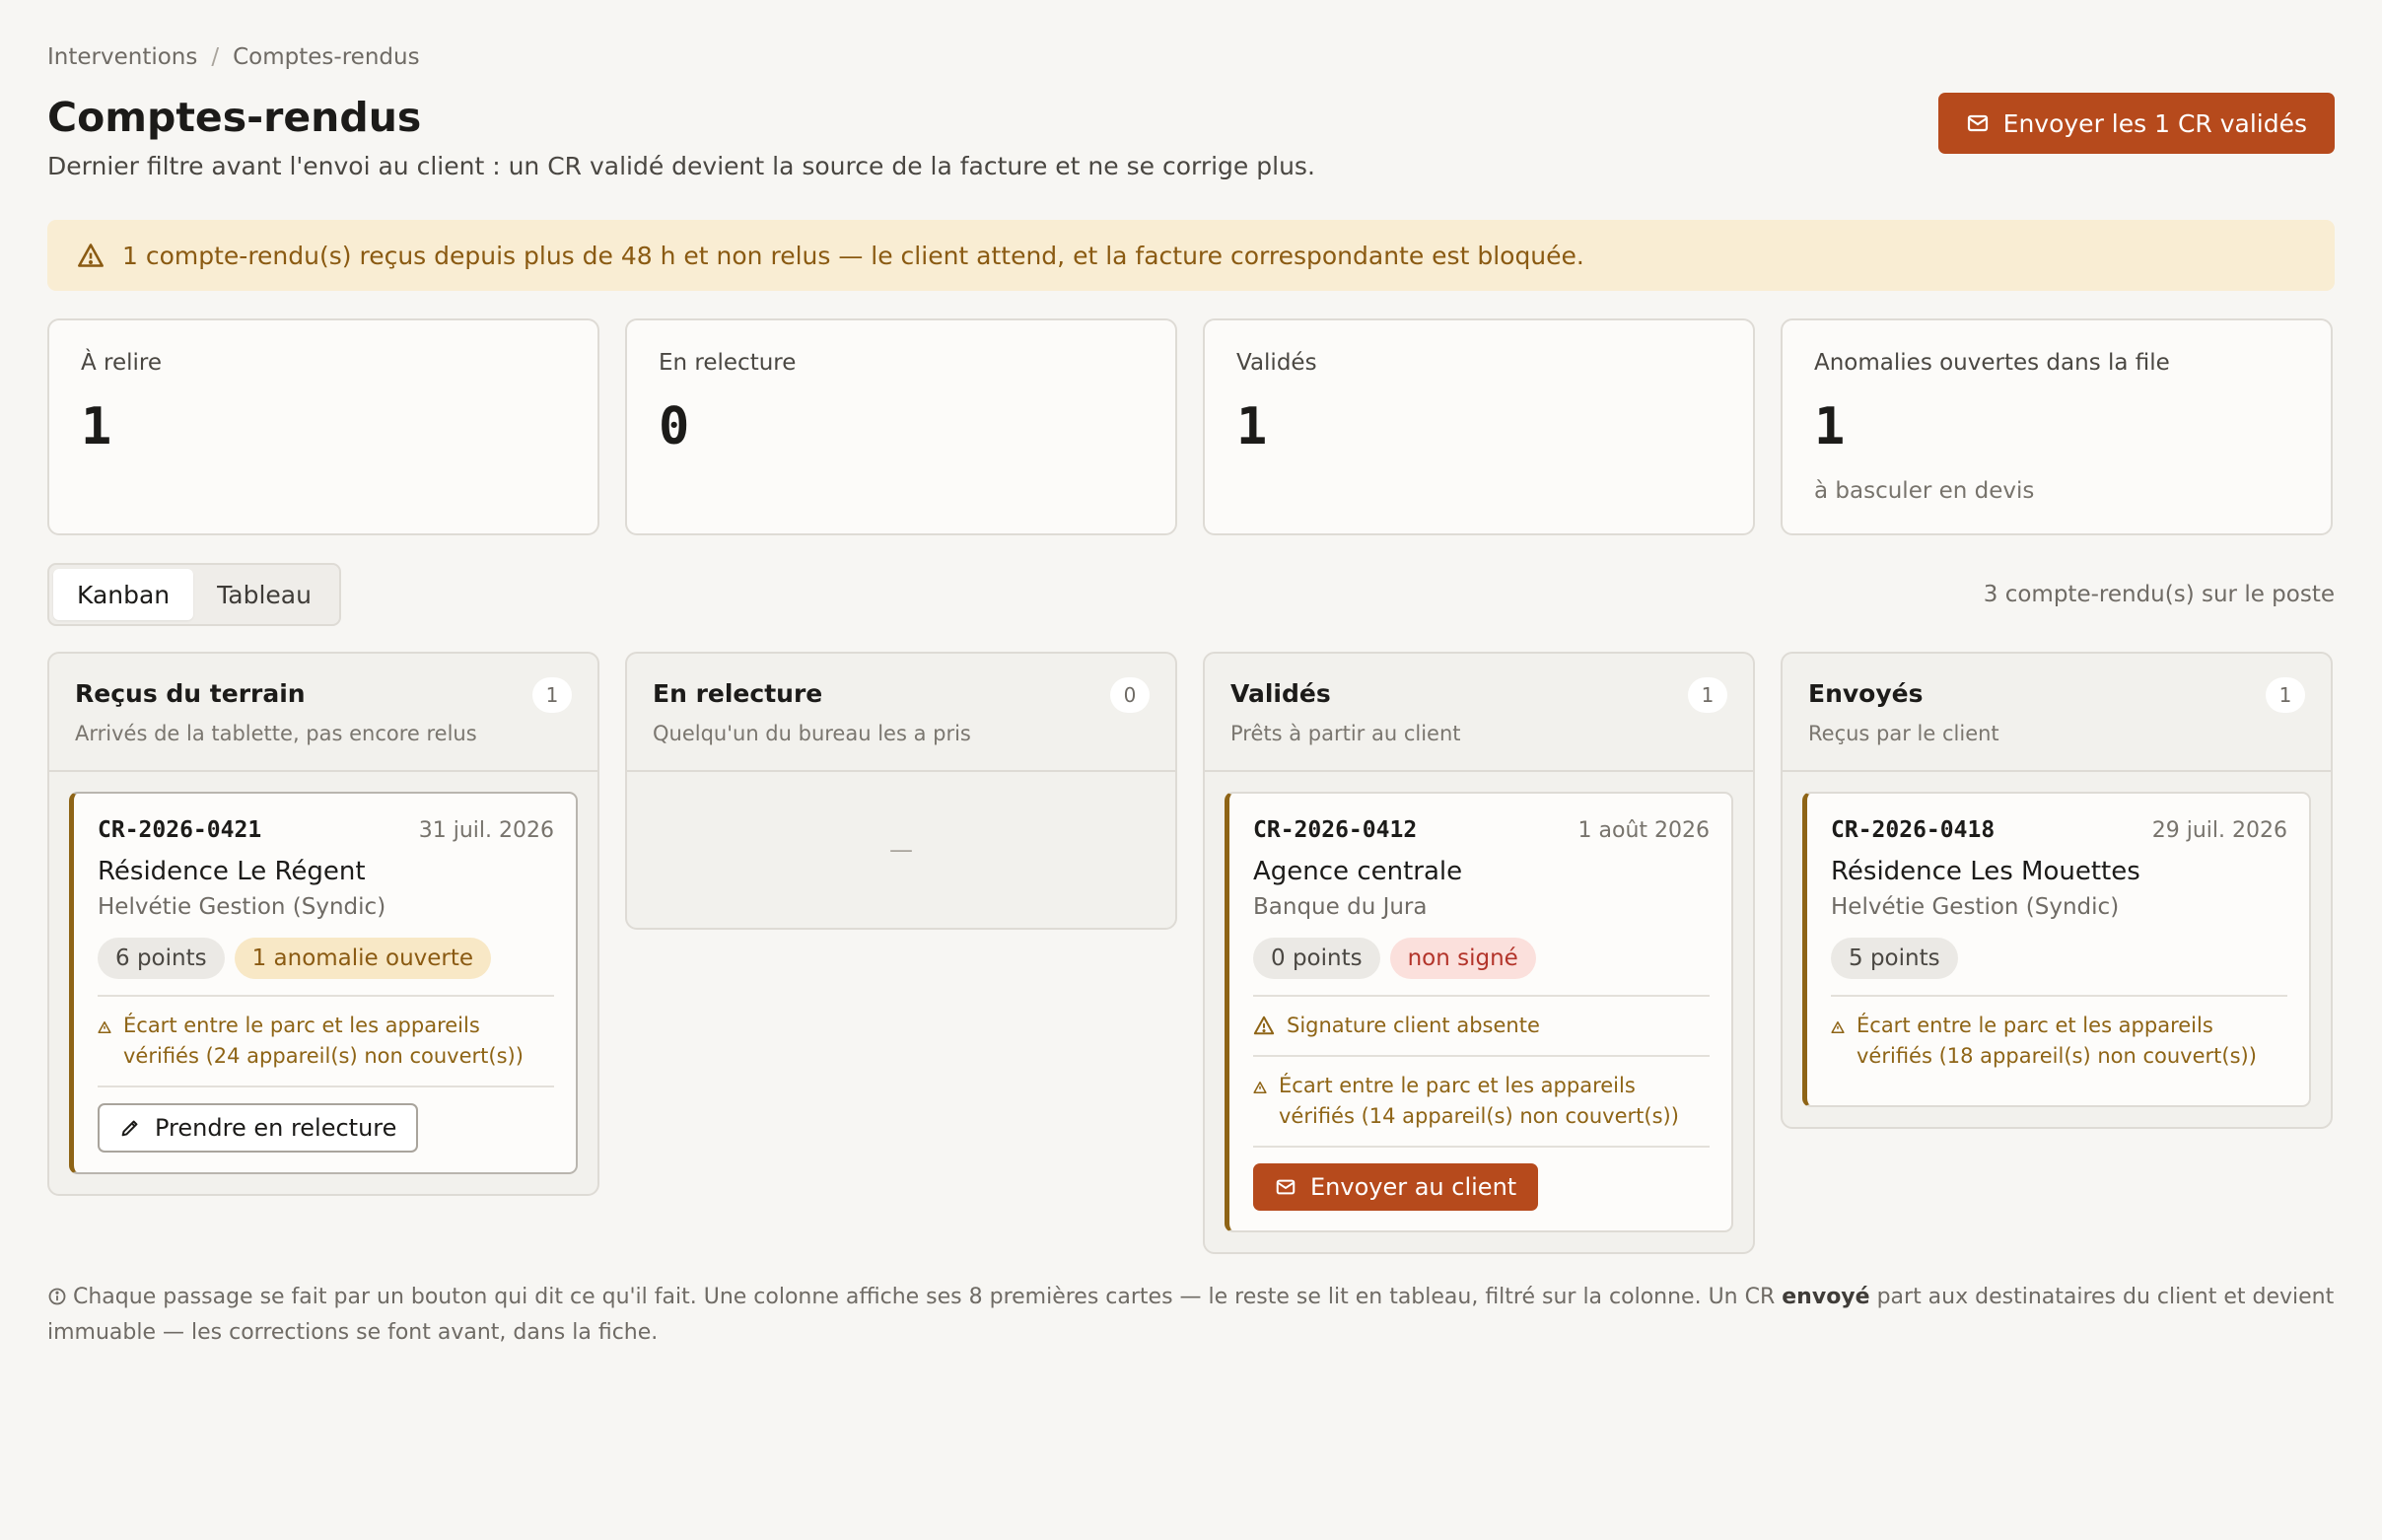 The image size is (2382, 1540). What do you see at coordinates (2159, 594) in the screenshot?
I see `total-count: 3 compte-rendu(s) sur le poste` at bounding box center [2159, 594].